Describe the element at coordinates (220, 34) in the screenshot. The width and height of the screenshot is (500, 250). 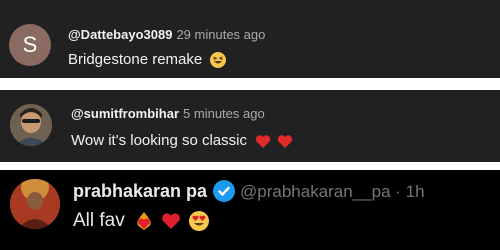
I see `comment-time: 29 minutes ago` at that location.